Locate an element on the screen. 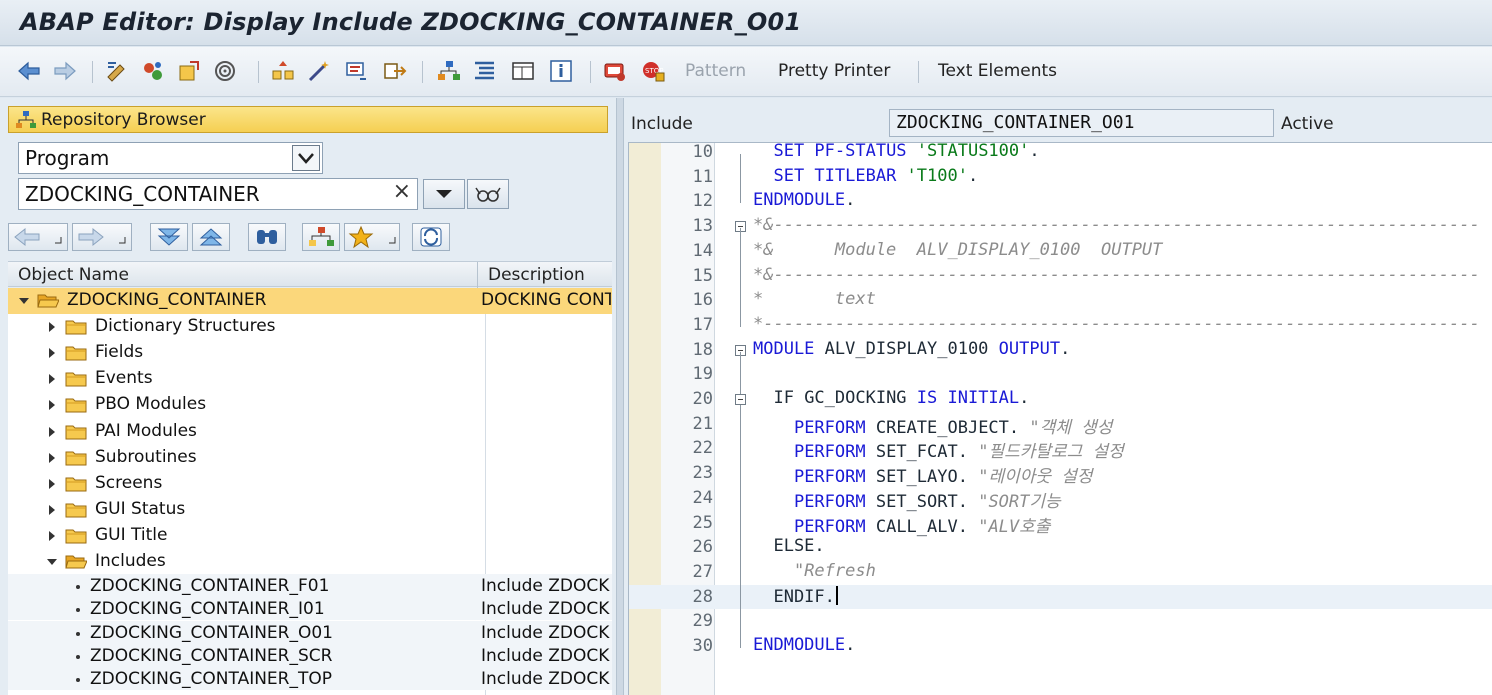 The width and height of the screenshot is (1492, 695). favorites-icon is located at coordinates (372, 237).